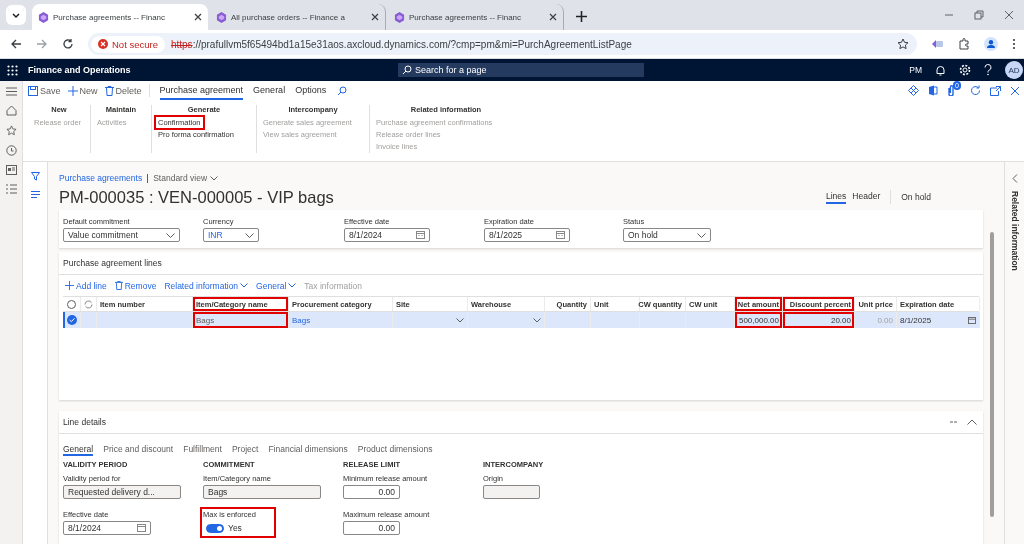  What do you see at coordinates (938, 320) in the screenshot?
I see `table-cell: 8/1/2025` at bounding box center [938, 320].